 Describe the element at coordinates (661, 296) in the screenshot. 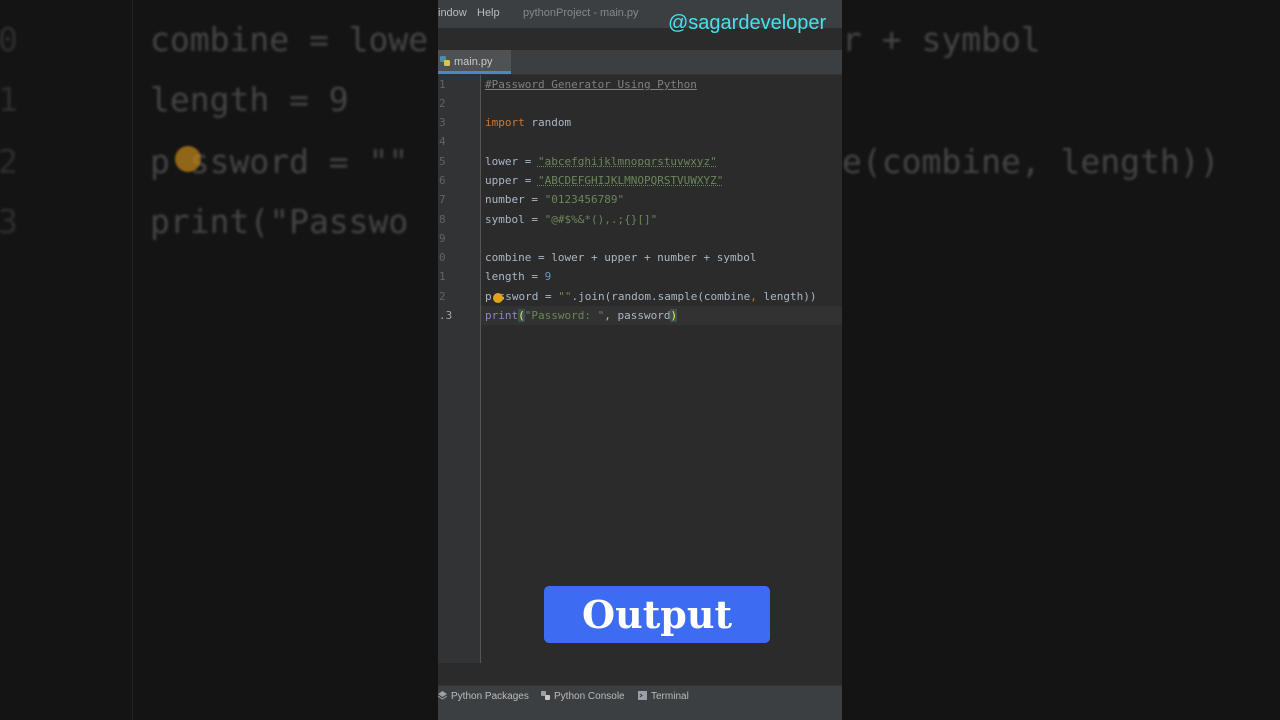

I see `expression-token: .join(random.sample(combine` at that location.